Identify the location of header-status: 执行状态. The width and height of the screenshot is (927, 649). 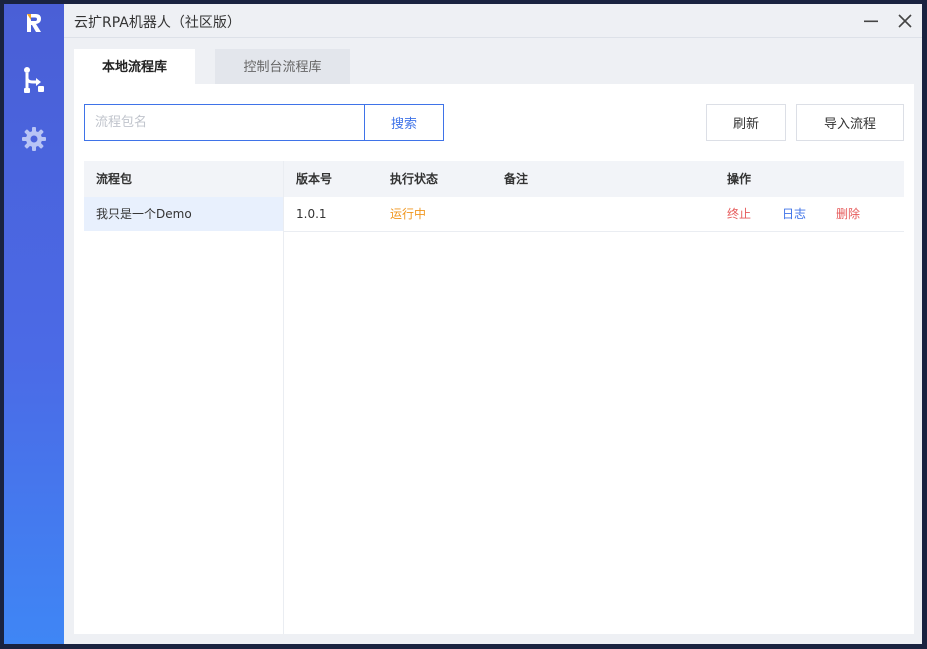
(414, 179).